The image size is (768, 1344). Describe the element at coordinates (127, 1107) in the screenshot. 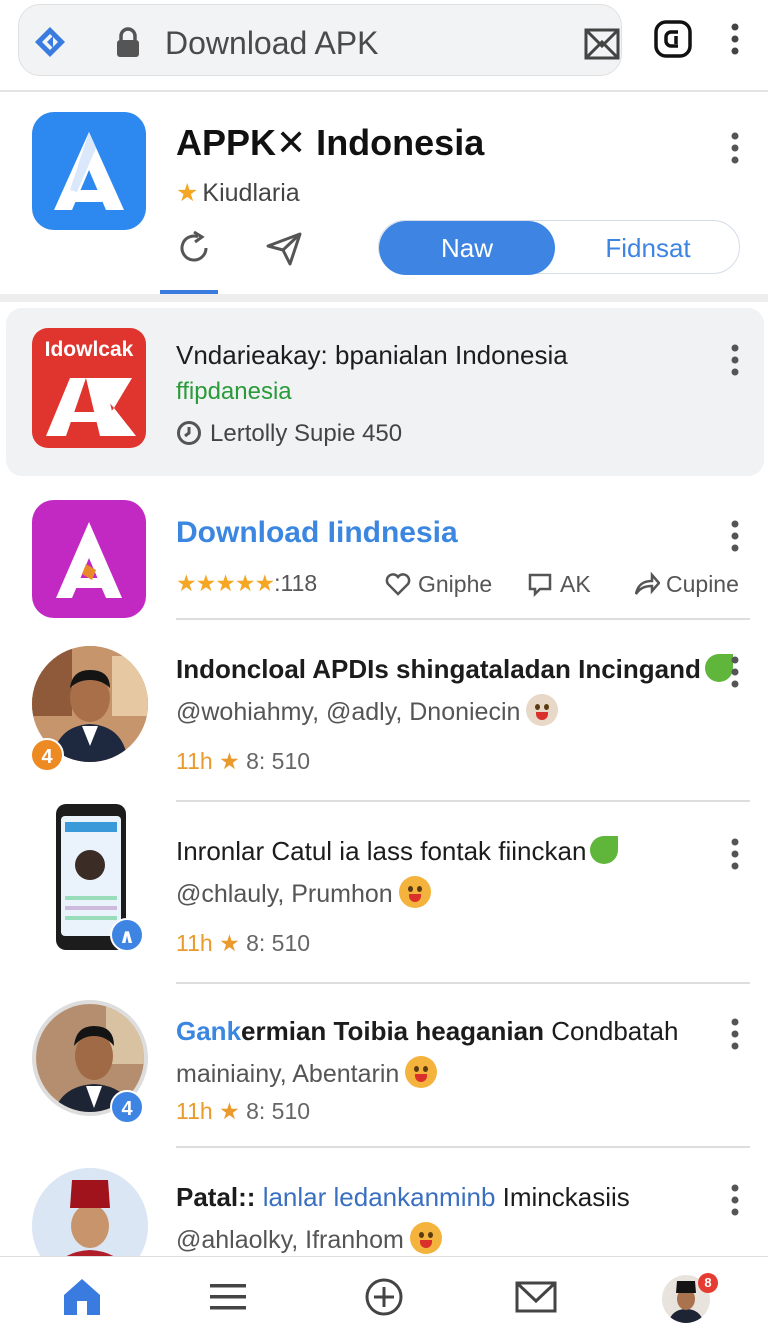

I see `post-share-badge: 4` at that location.